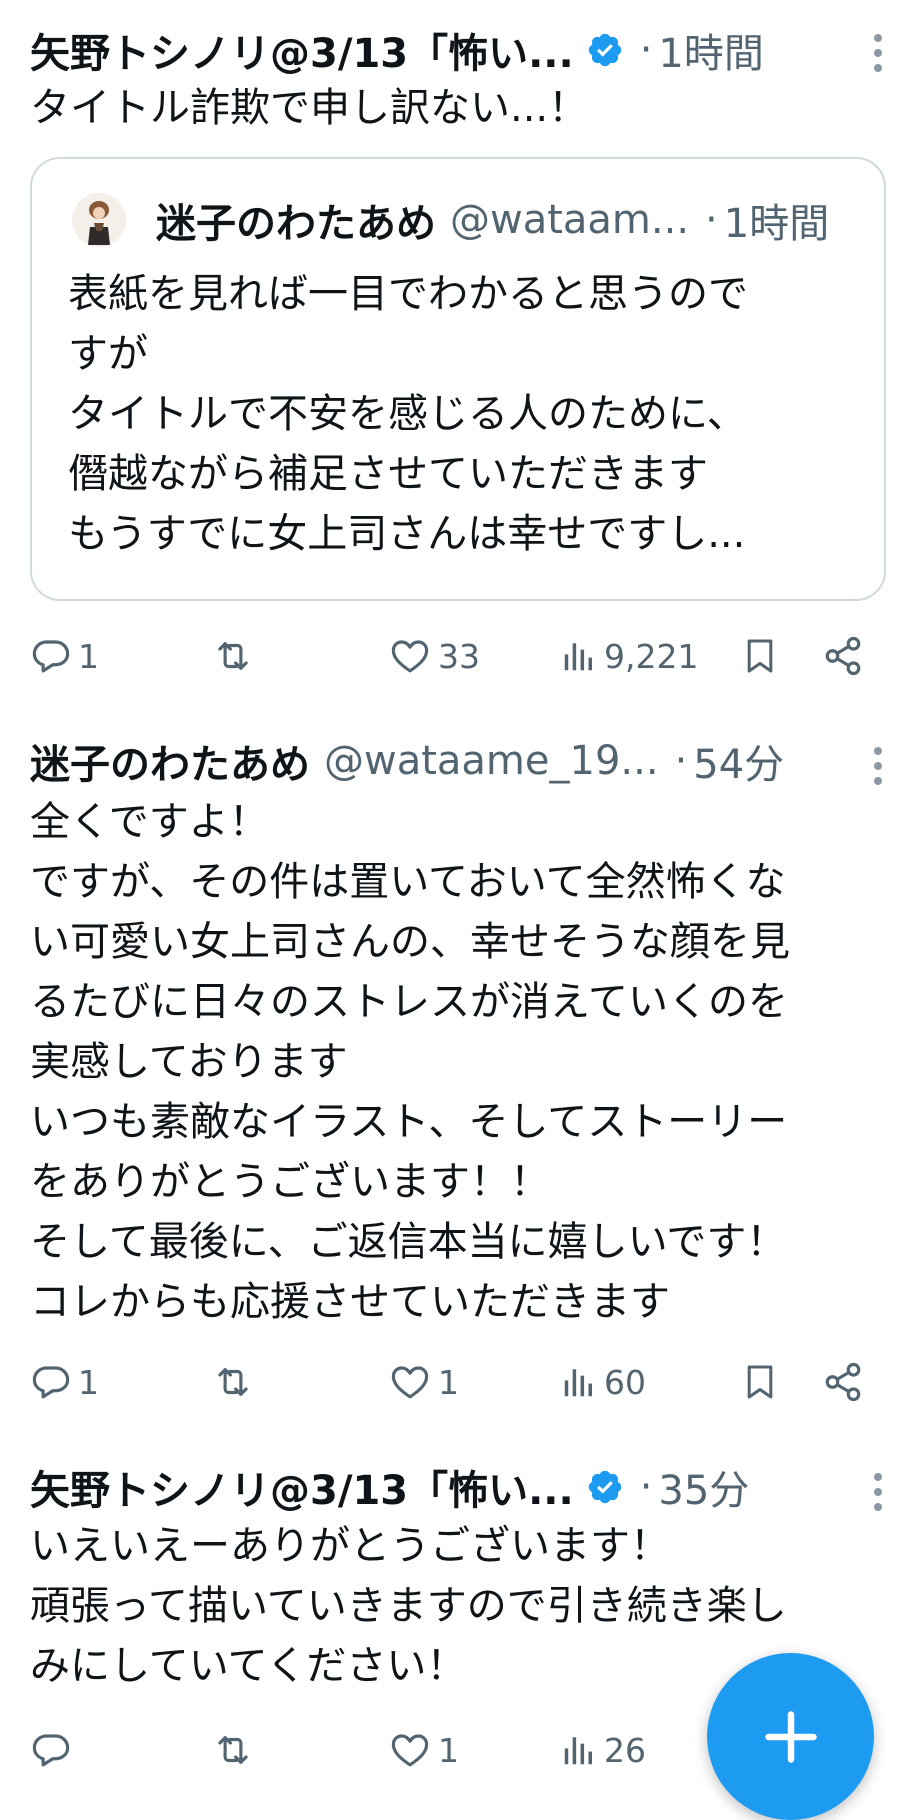  I want to click on compose-button, so click(790, 1736).